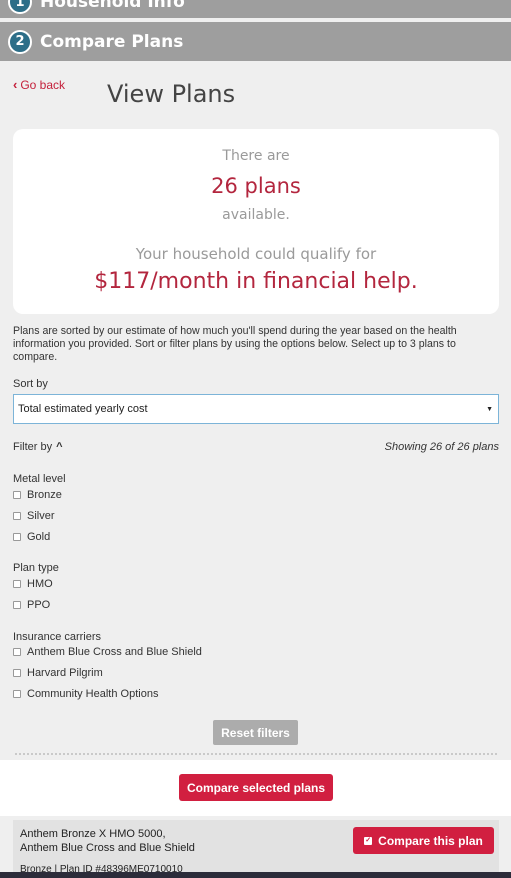 This screenshot has height=878, width=511. I want to click on summary-intro: There are, so click(256, 156).